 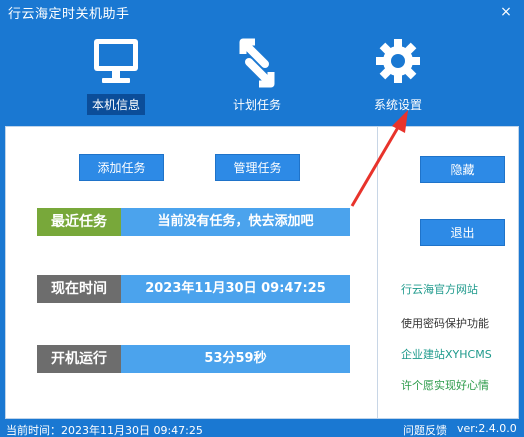 I want to click on hide-button: 隐藏, so click(x=462, y=169).